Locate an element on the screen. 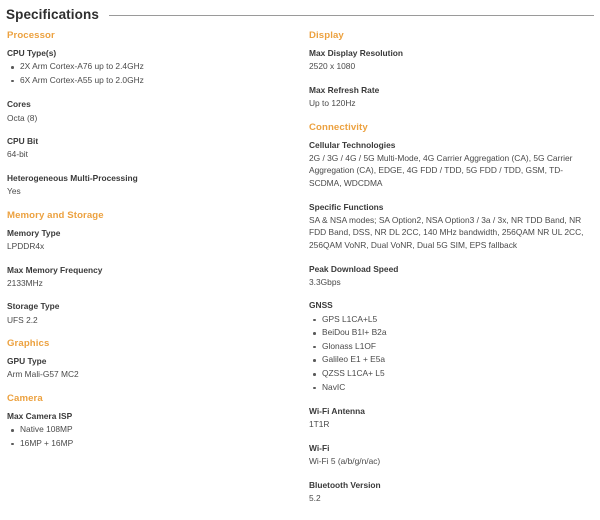 The height and width of the screenshot is (520, 600). spec-cores: Cores Octa (8) is located at coordinates (153, 111).